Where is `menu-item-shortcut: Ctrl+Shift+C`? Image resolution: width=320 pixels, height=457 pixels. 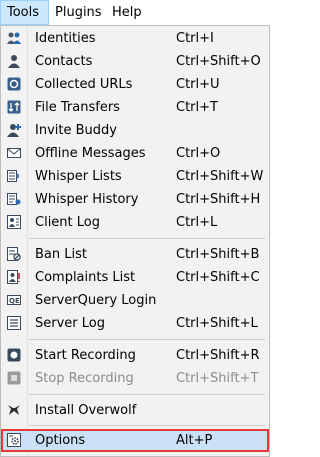 menu-item-shortcut: Ctrl+Shift+C is located at coordinates (218, 277).